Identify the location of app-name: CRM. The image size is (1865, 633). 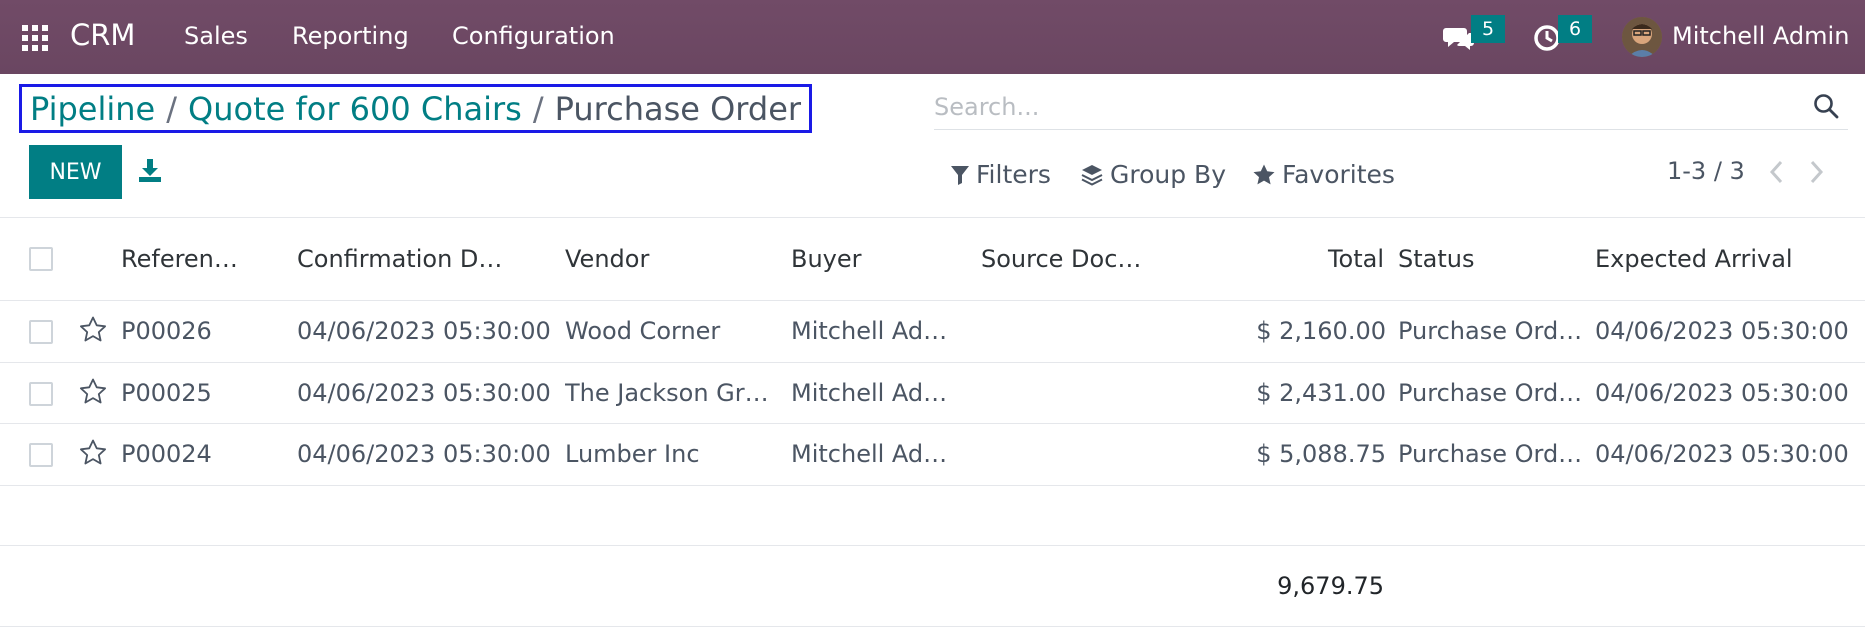
(102, 35).